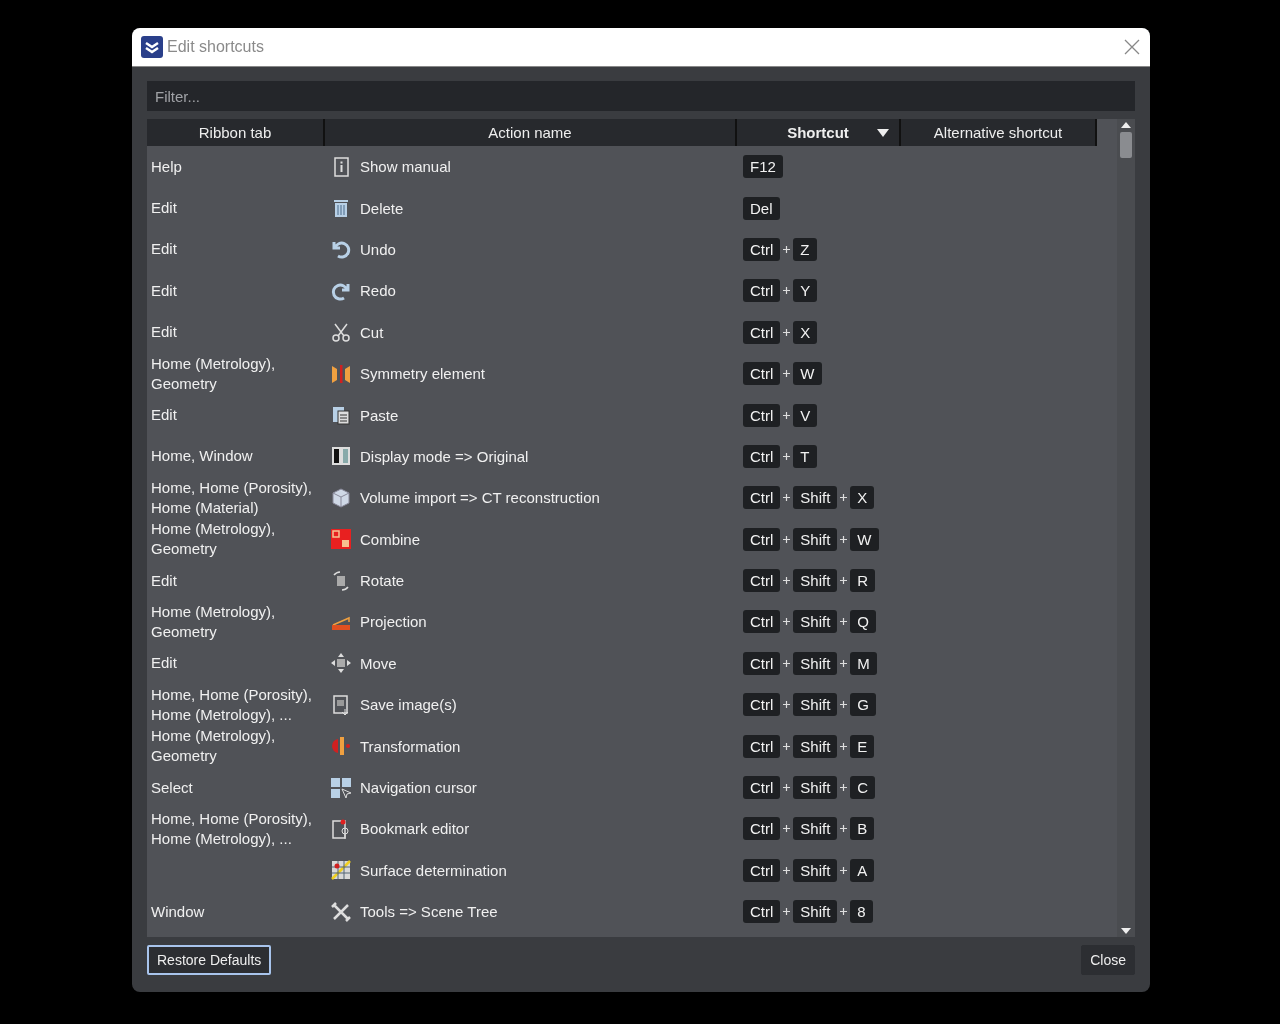 The height and width of the screenshot is (1024, 1280). I want to click on key-cap: C, so click(863, 788).